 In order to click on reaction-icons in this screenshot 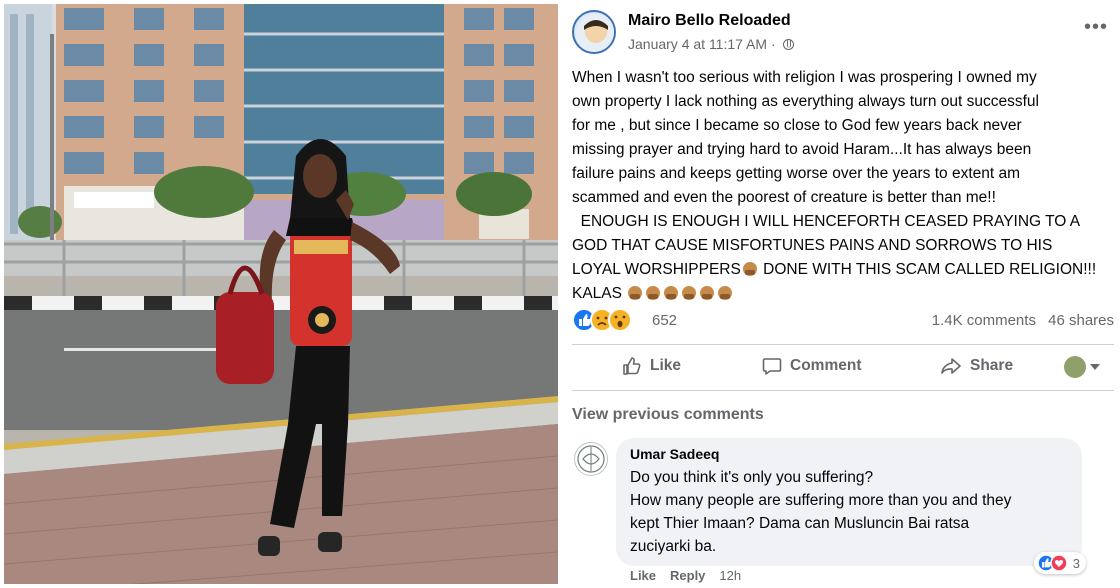, I will do `click(606, 320)`.